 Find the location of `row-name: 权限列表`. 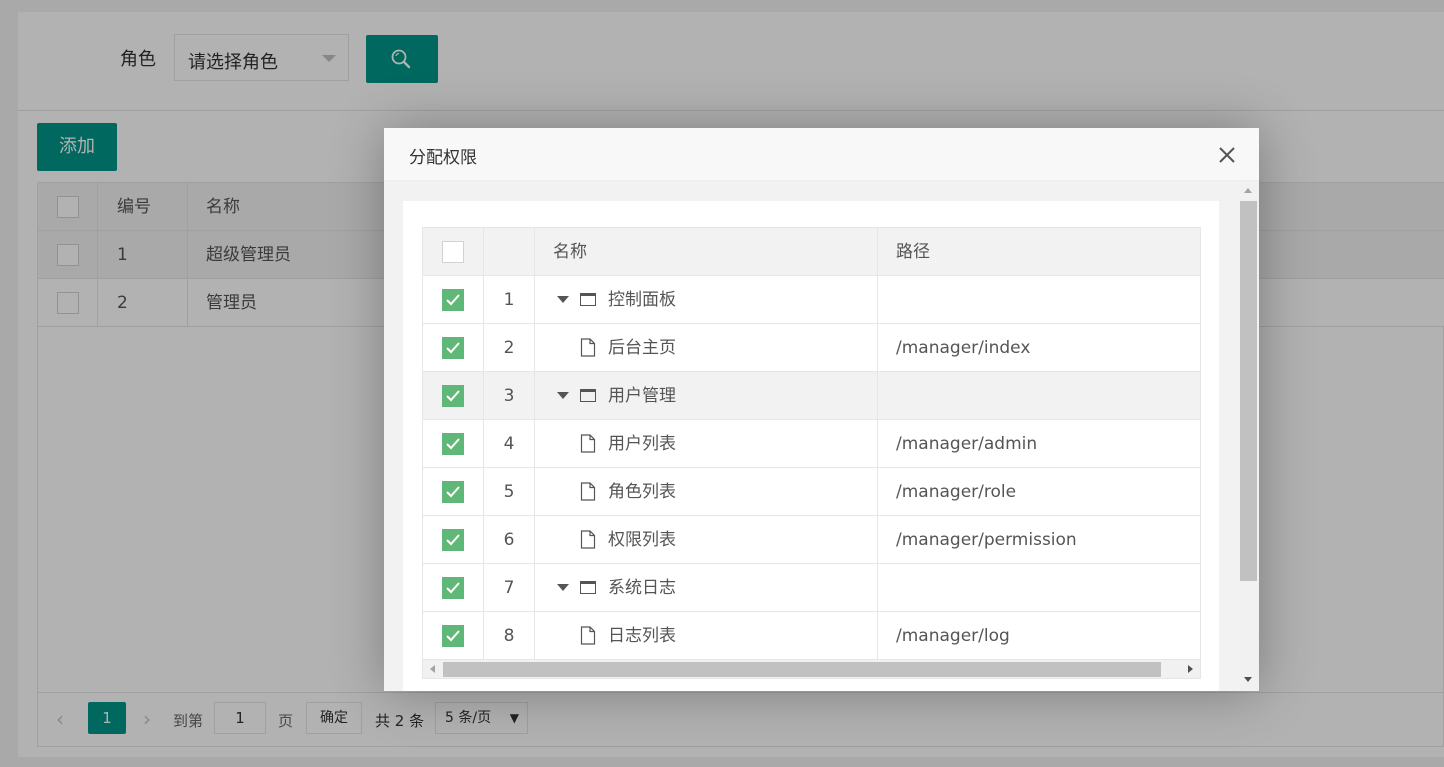

row-name: 权限列表 is located at coordinates (642, 540).